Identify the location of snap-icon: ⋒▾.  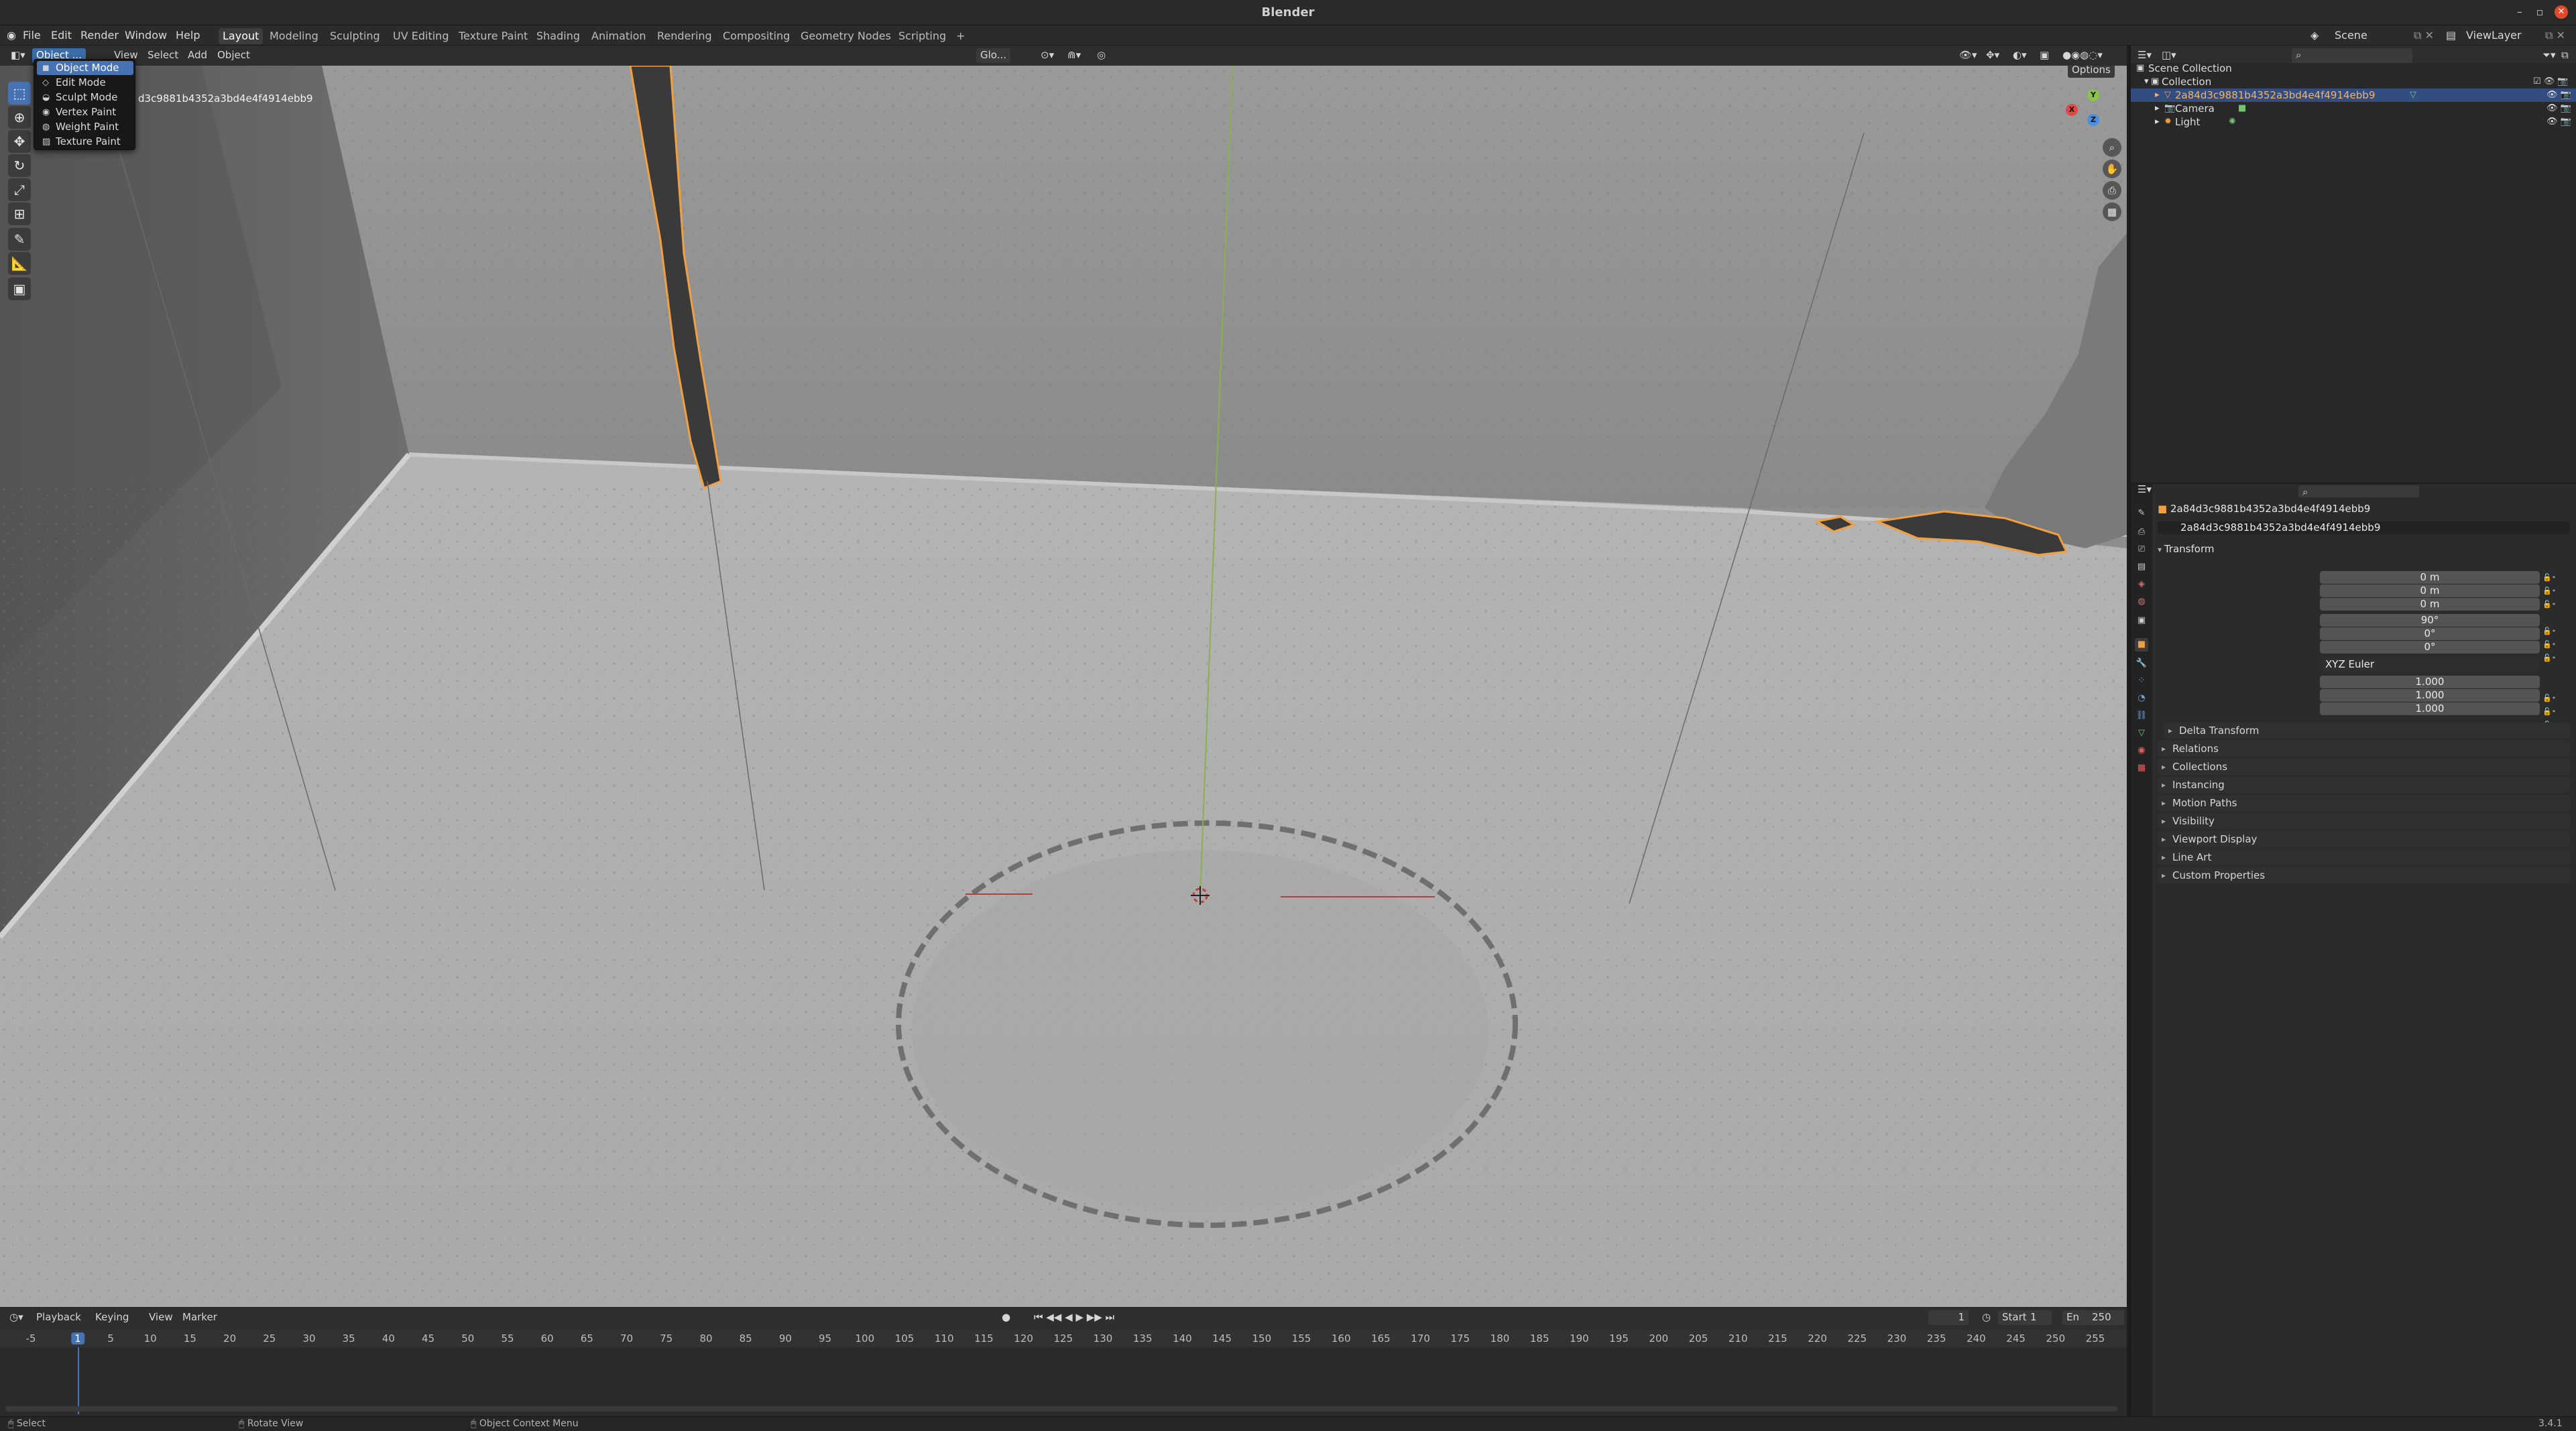
(1074, 55).